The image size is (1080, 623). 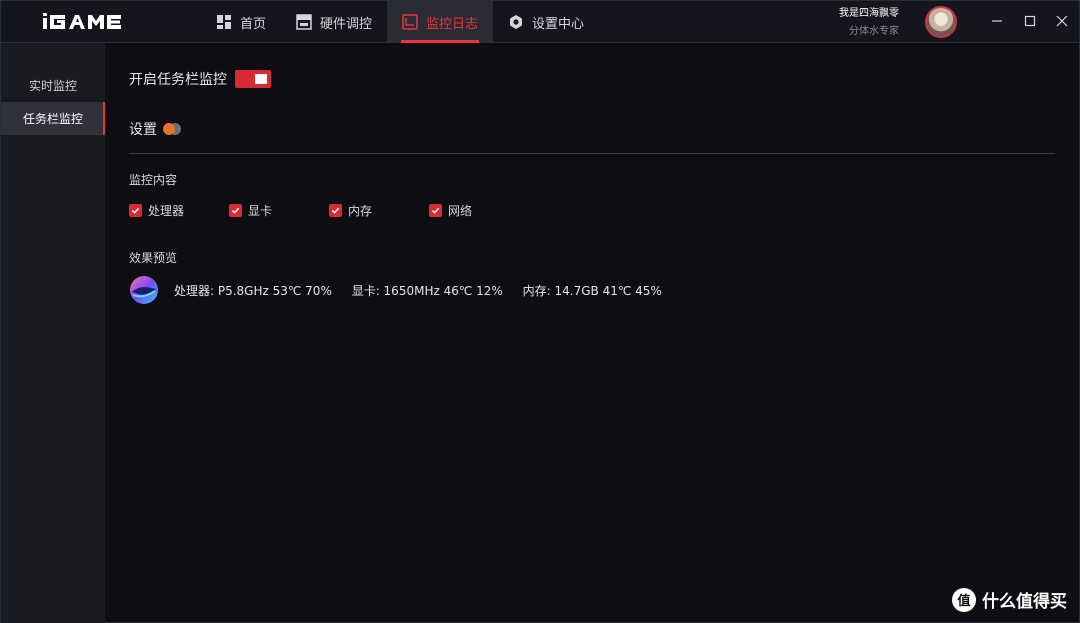 What do you see at coordinates (1030, 21) in the screenshot?
I see `maximize-icon` at bounding box center [1030, 21].